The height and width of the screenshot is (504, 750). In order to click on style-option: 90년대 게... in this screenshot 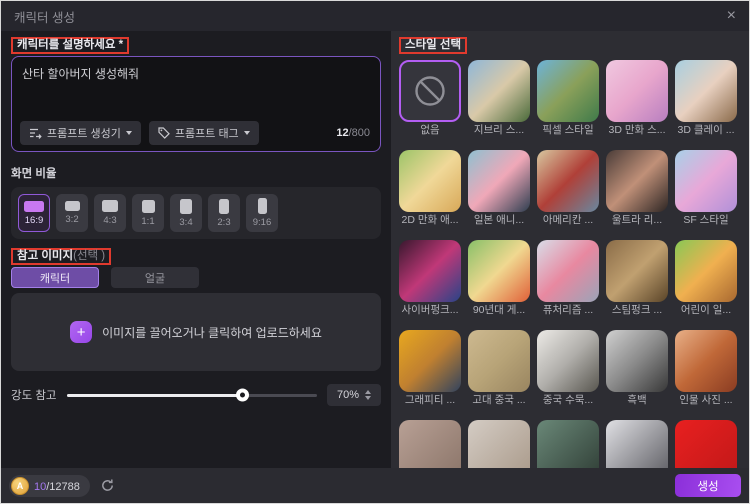, I will do `click(499, 279)`.